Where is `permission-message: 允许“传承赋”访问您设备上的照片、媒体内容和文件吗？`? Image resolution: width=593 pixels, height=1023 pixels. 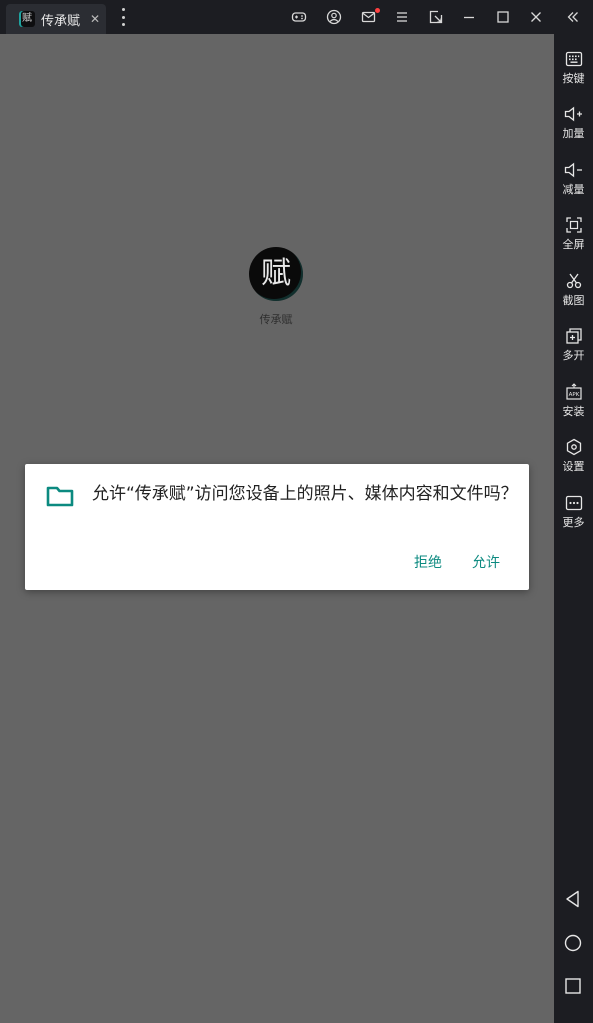
permission-message: 允许“传承赋”访问您设备上的照片、媒体内容和文件吗？ is located at coordinates (305, 494).